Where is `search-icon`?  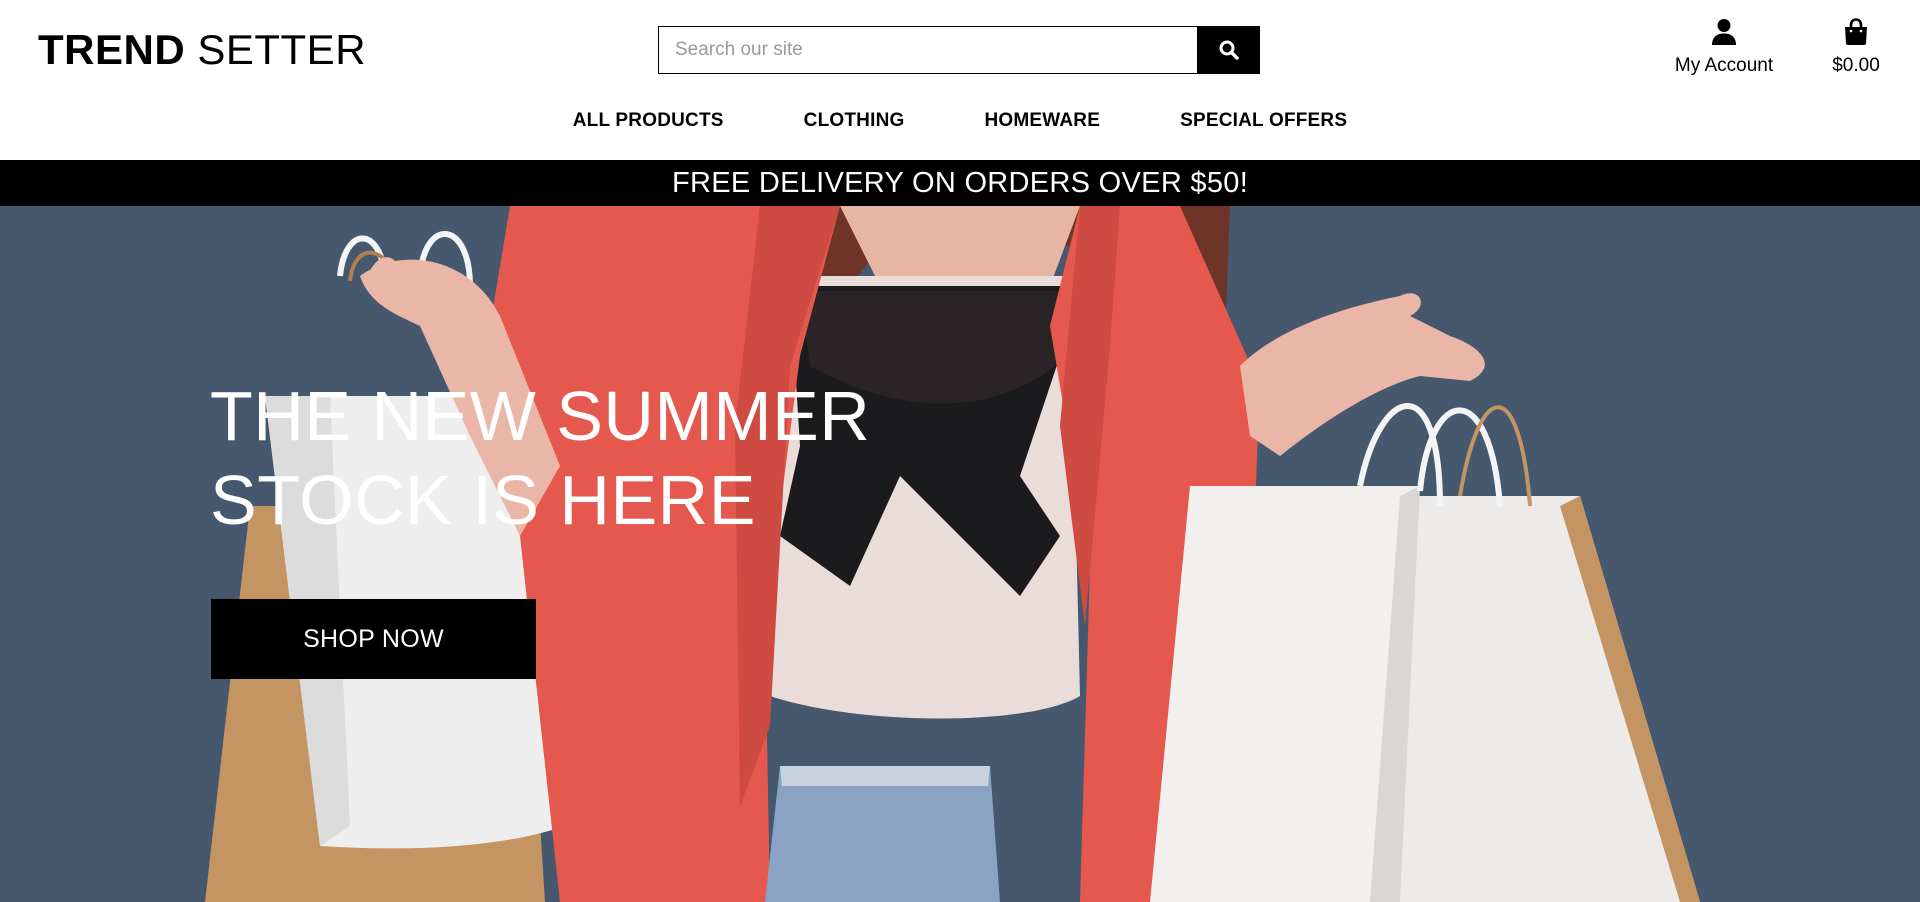 search-icon is located at coordinates (1229, 50).